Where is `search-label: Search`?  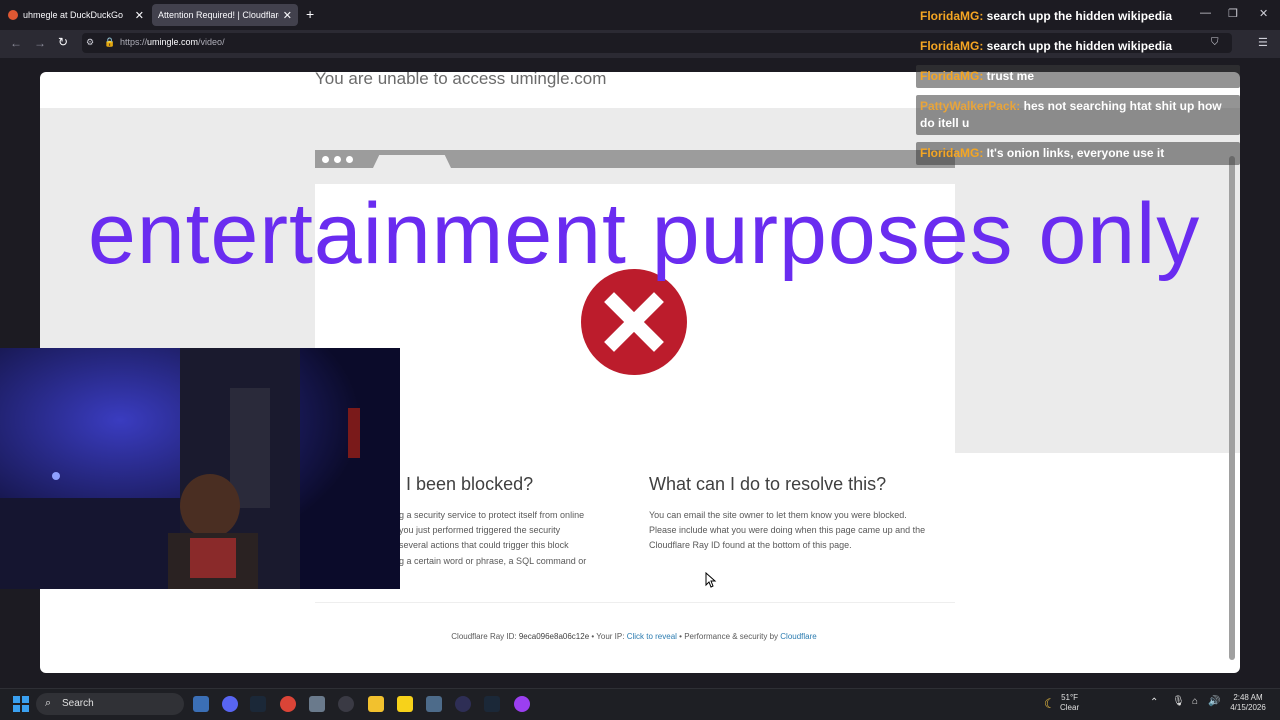 search-label: Search is located at coordinates (78, 703).